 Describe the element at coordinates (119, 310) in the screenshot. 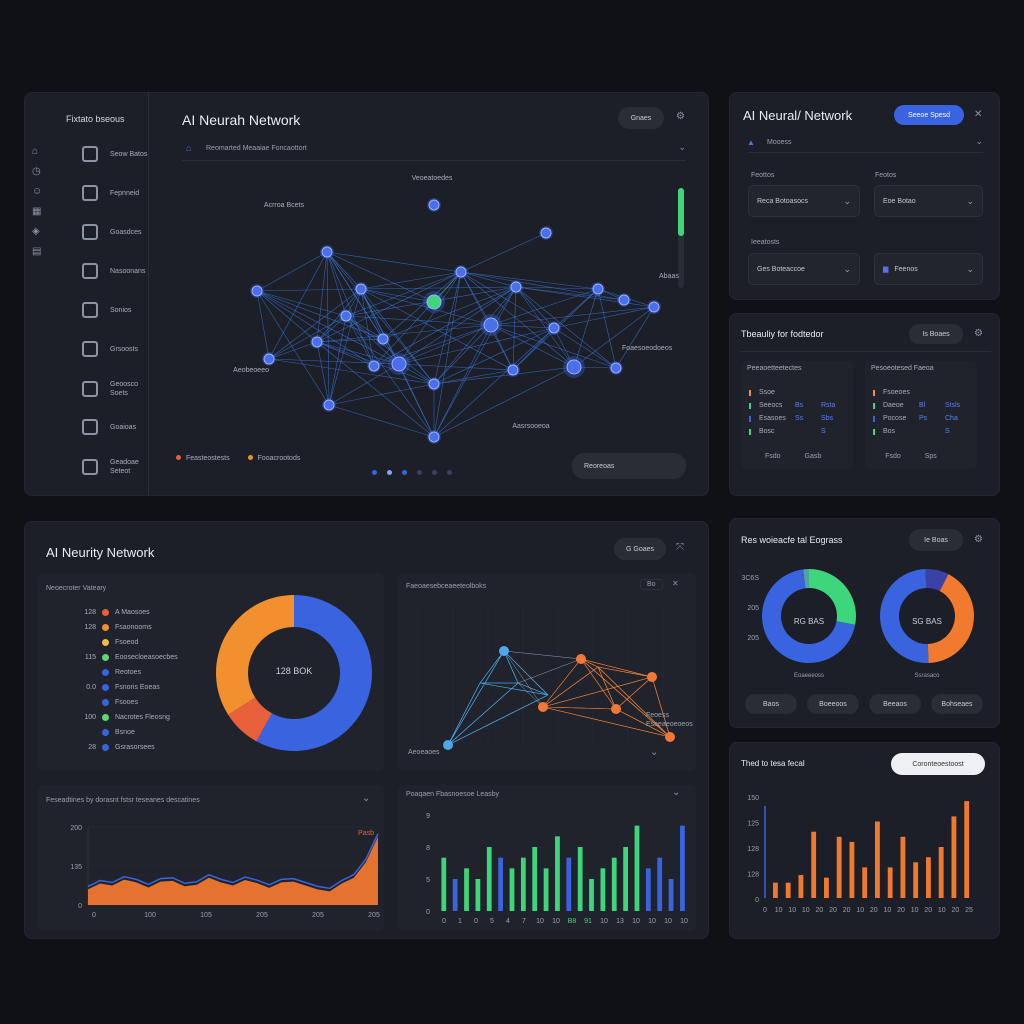

I see `sidebar-item: Sonios` at that location.